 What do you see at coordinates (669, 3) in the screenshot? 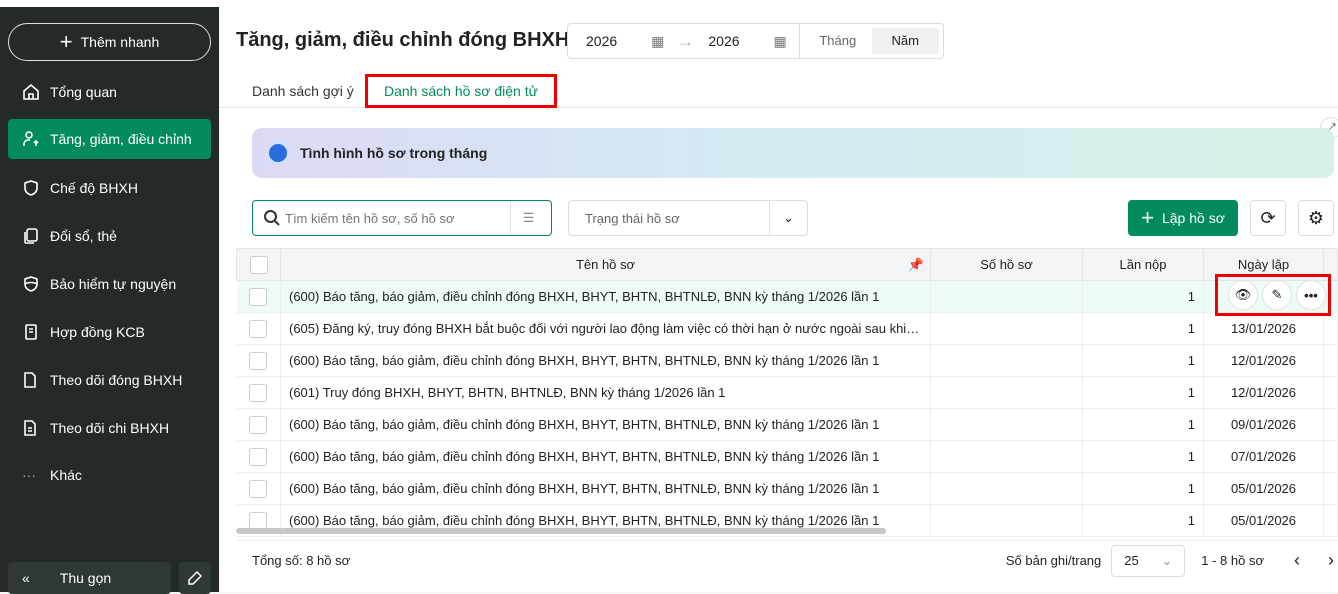
I see `top-strip` at bounding box center [669, 3].